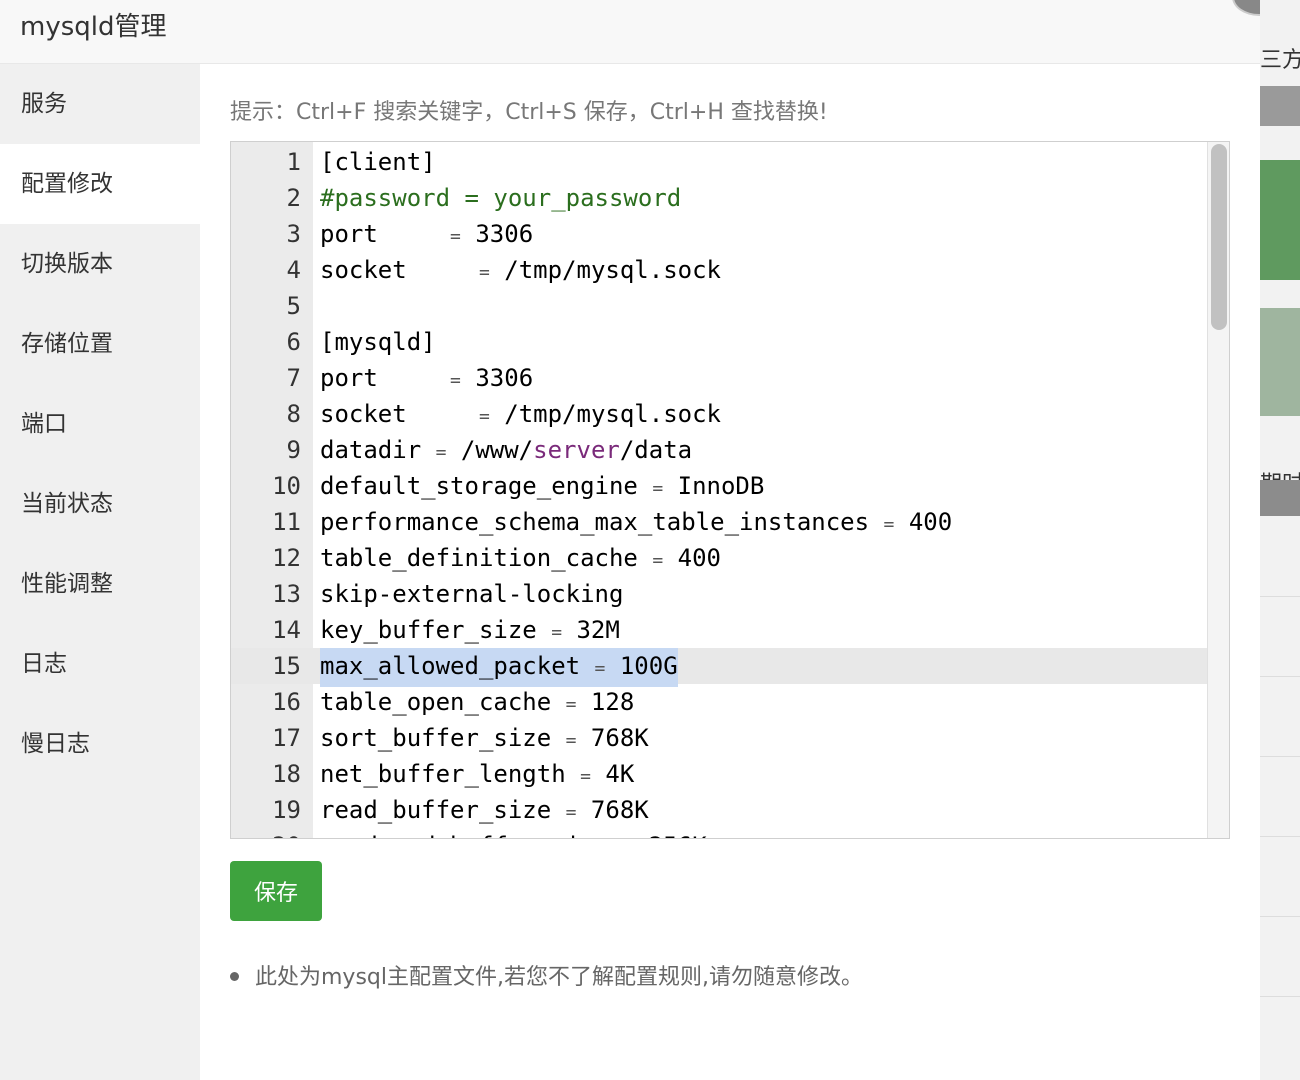 This screenshot has height=1080, width=1300. What do you see at coordinates (484, 739) in the screenshot?
I see `line-text: sort_buffer_size = 768K` at bounding box center [484, 739].